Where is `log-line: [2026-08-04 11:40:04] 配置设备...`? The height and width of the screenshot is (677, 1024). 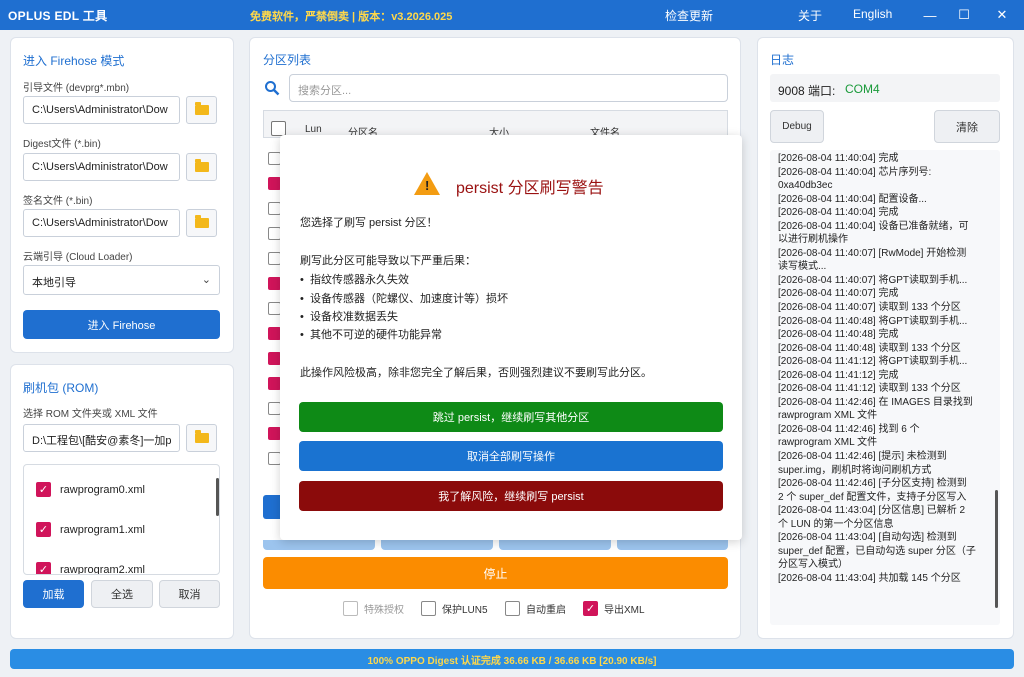
log-line: [2026-08-04 11:40:04] 配置设备... is located at coordinates (852, 199).